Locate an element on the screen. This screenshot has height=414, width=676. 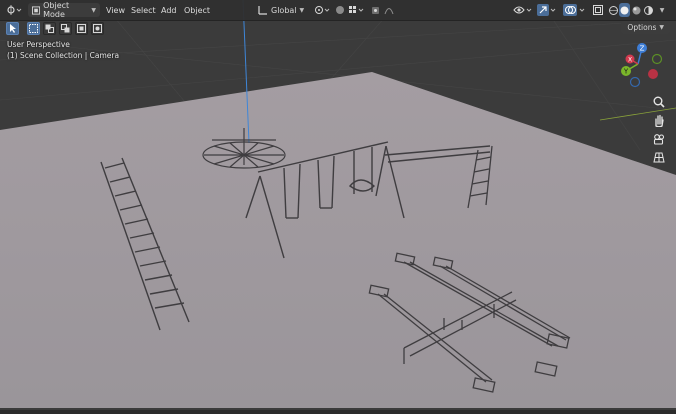
select-mode-toolbar is located at coordinates (55, 28).